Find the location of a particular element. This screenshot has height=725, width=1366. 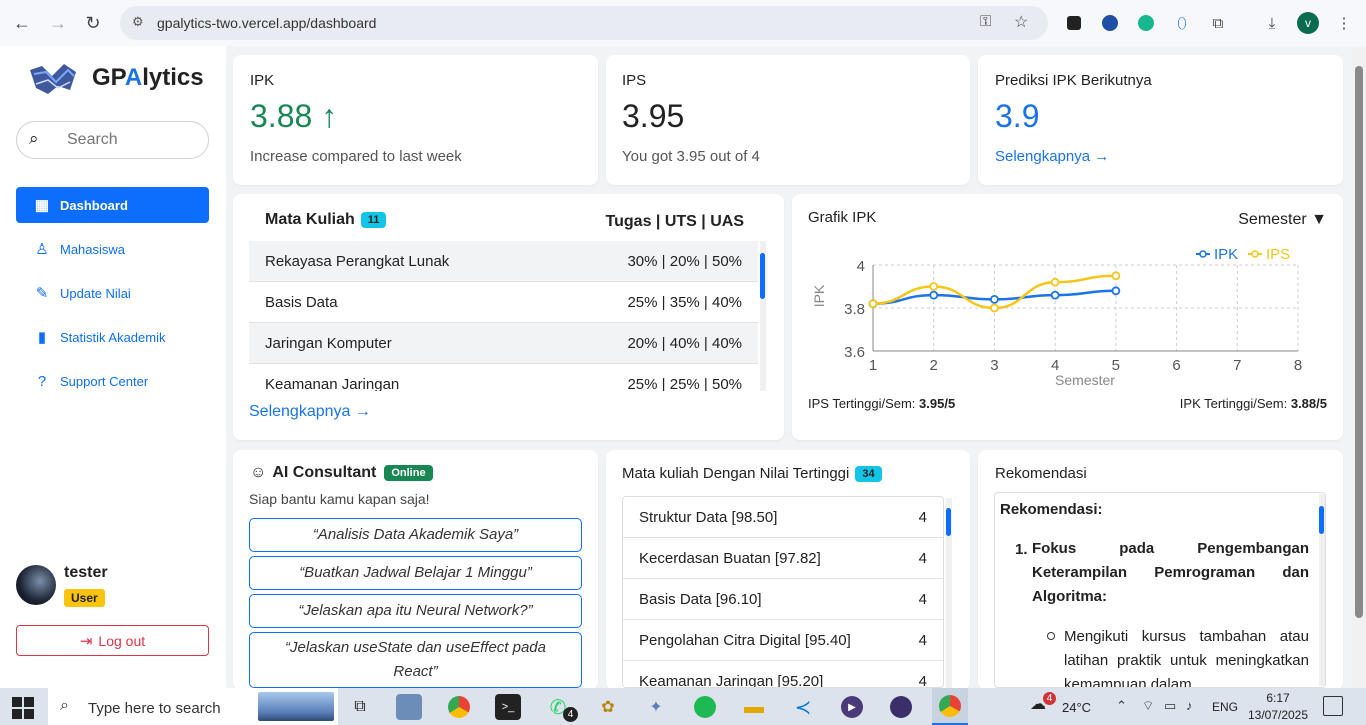

sidebar-item-mahasiswa: ♙ Mahasiswa is located at coordinates (112, 249).